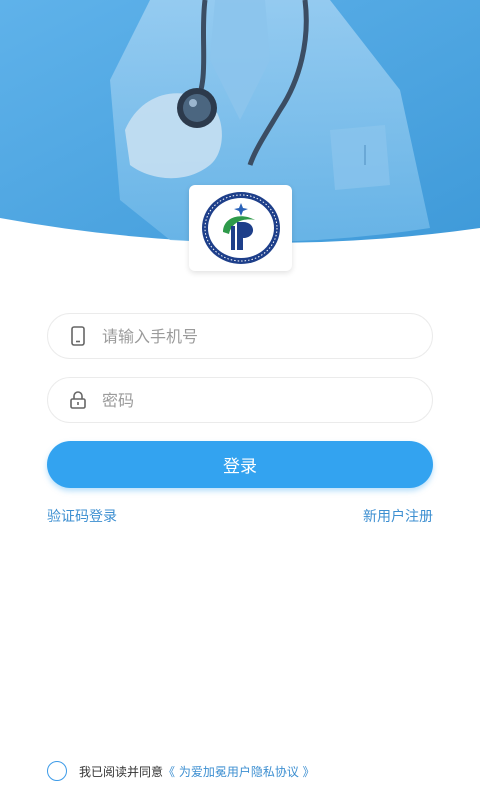 The width and height of the screenshot is (480, 800). Describe the element at coordinates (239, 771) in the screenshot. I see `privacy-policy-link: 《 为爱加冕用户隐私协议 》` at that location.